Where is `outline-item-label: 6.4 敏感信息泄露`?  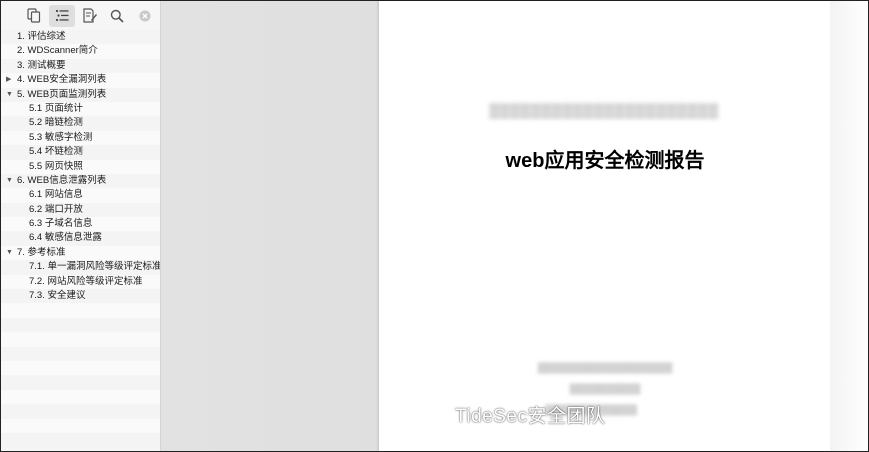 outline-item-label: 6.4 敏感信息泄露 is located at coordinates (65, 238).